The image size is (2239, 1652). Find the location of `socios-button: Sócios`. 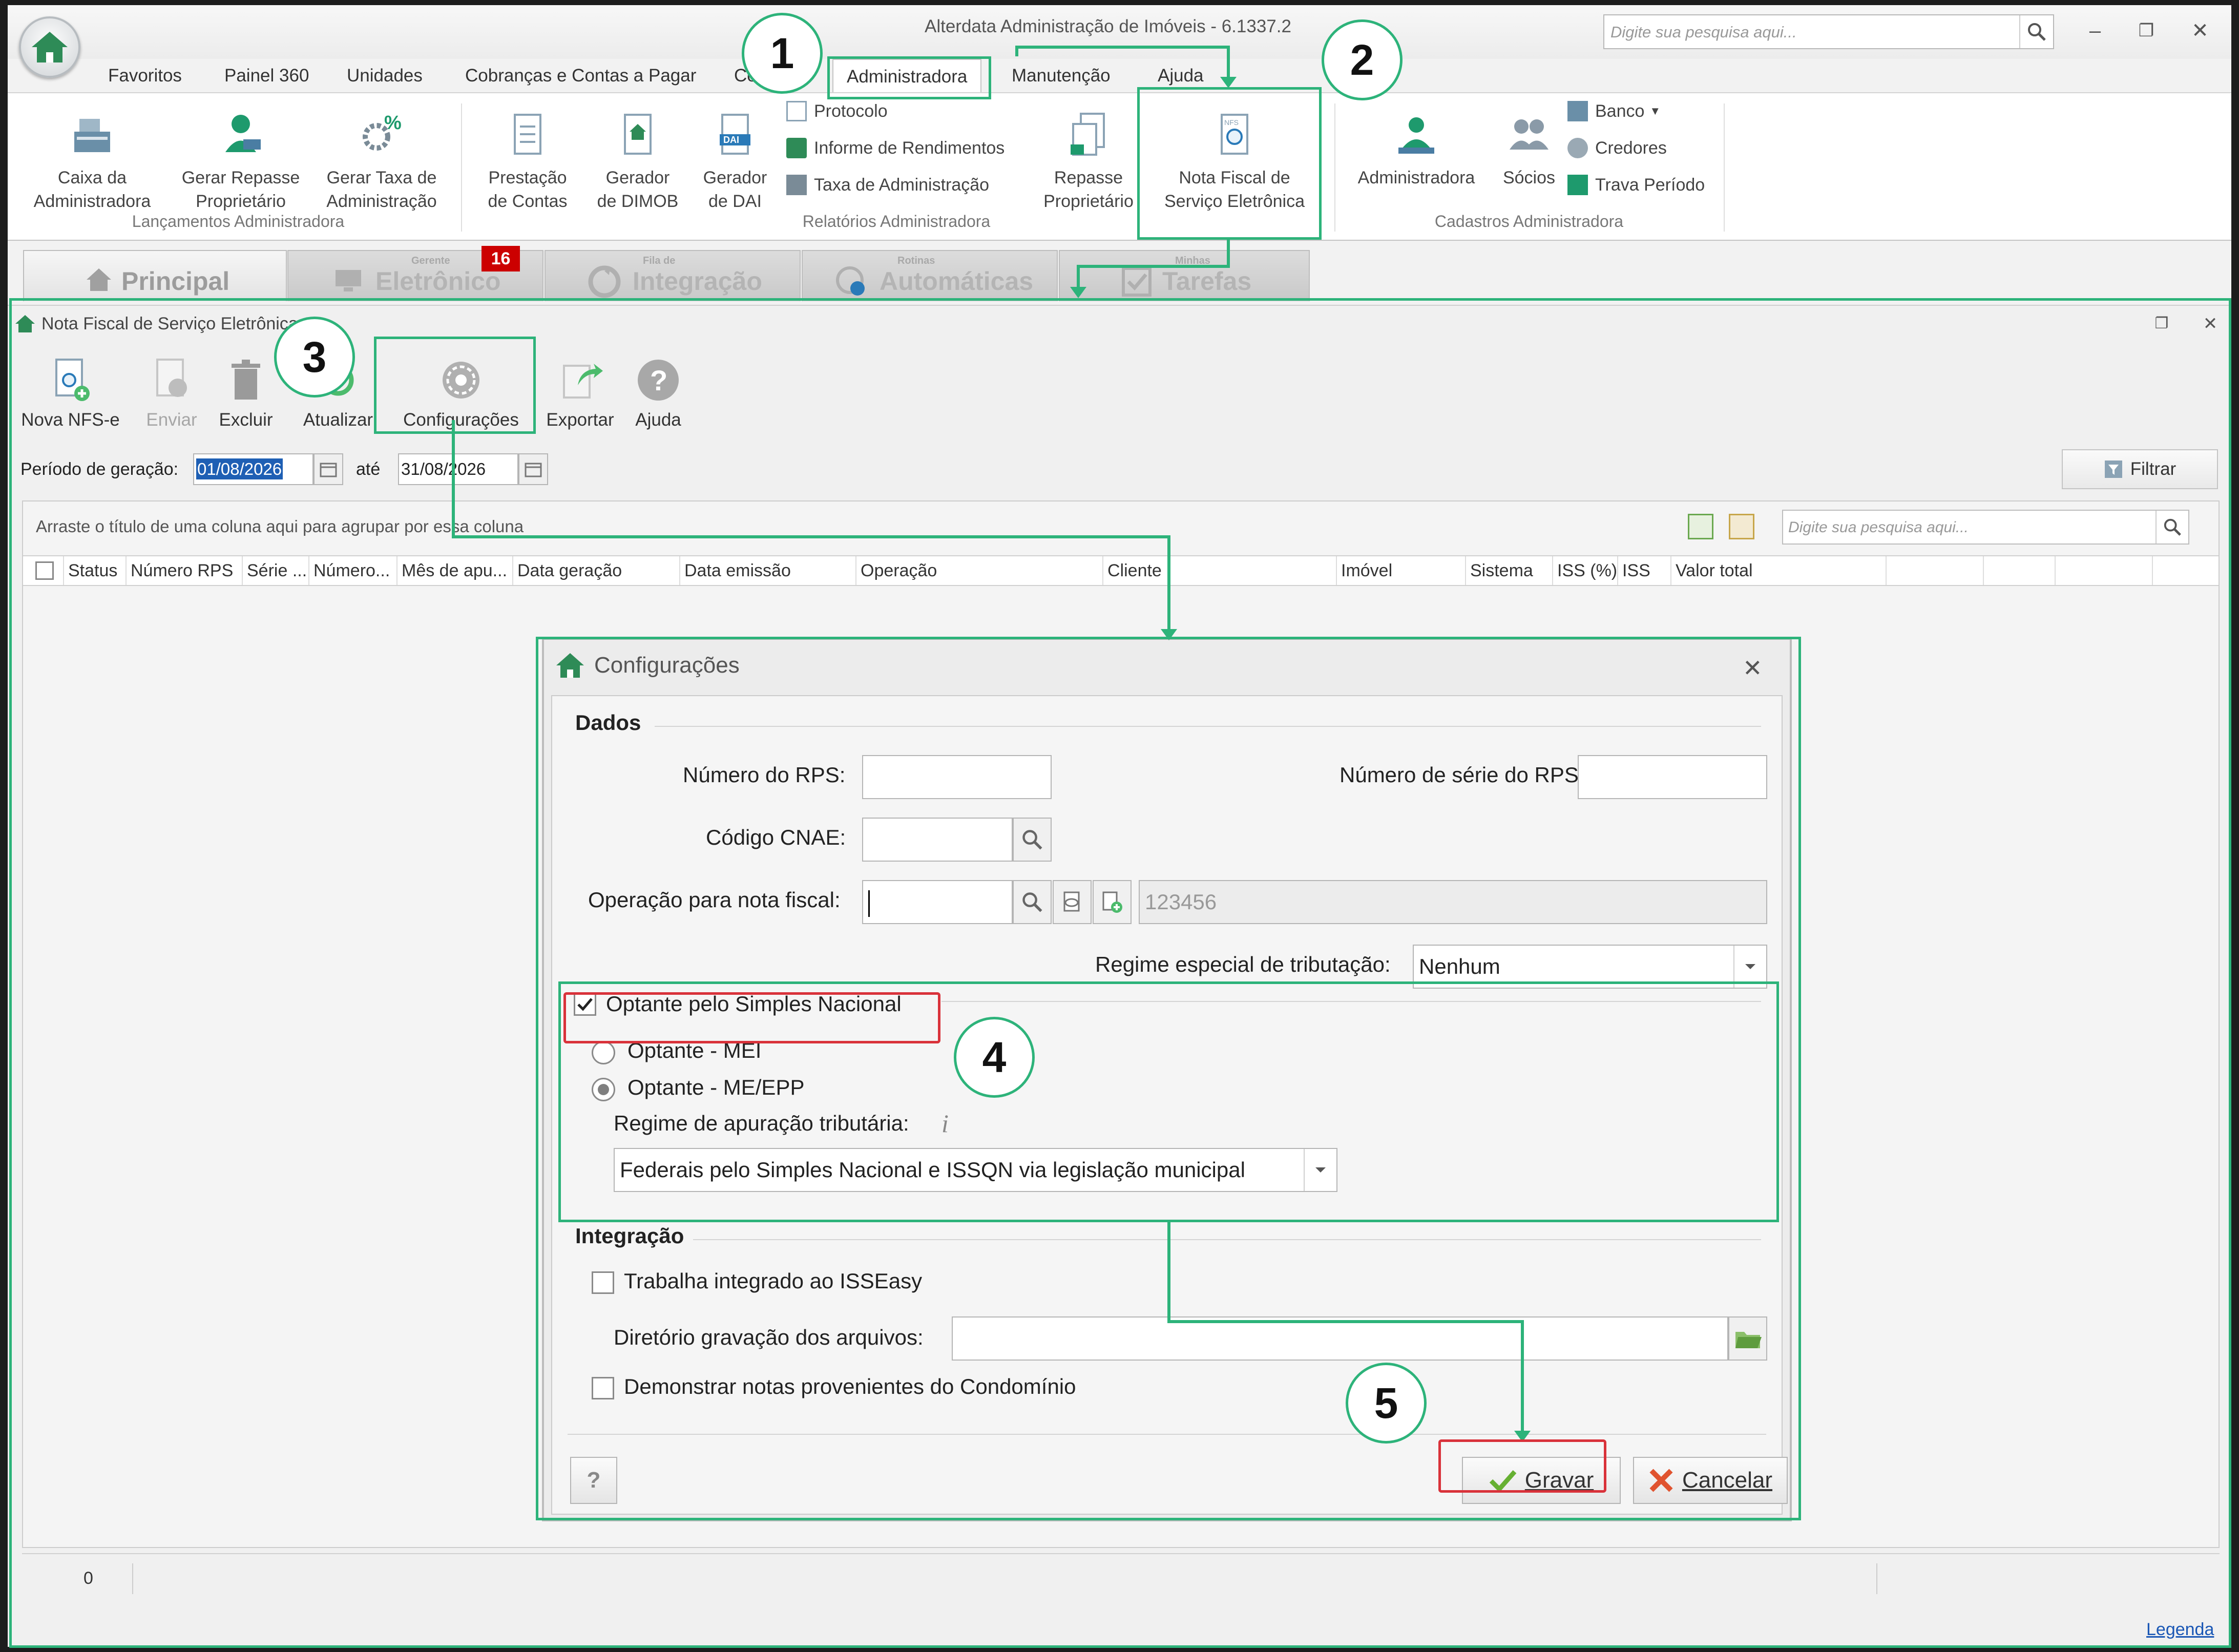

socios-button: Sócios is located at coordinates (1529, 149).